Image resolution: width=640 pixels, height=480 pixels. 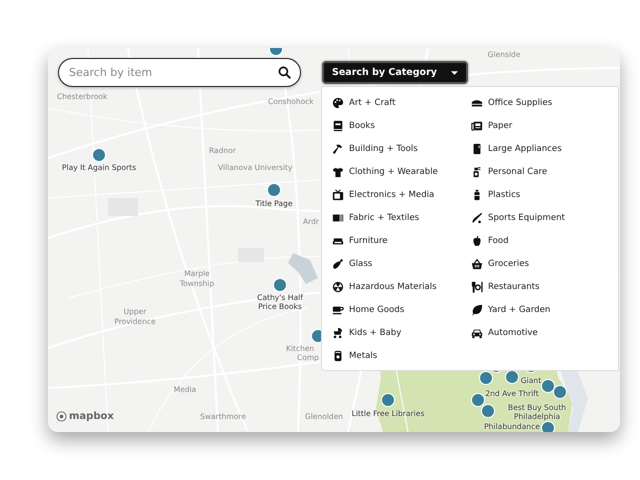 I want to click on category-item: Yard + Garden, so click(x=519, y=309).